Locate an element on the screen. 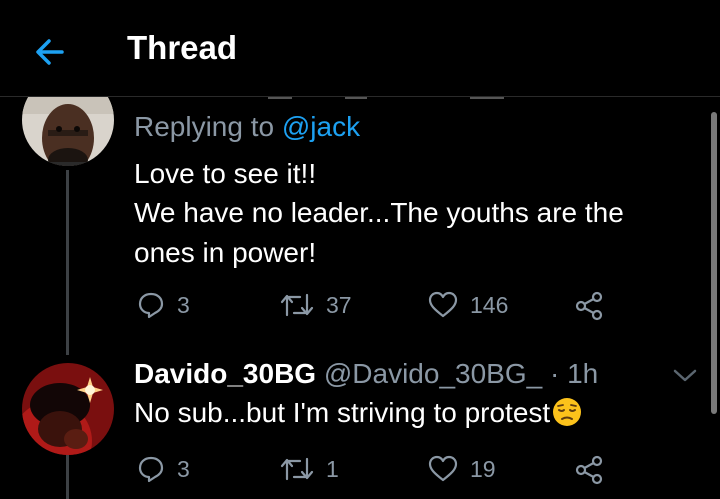 The height and width of the screenshot is (499, 720). tweet-text: No sub...but I'm striving to protest is located at coordinates (358, 413).